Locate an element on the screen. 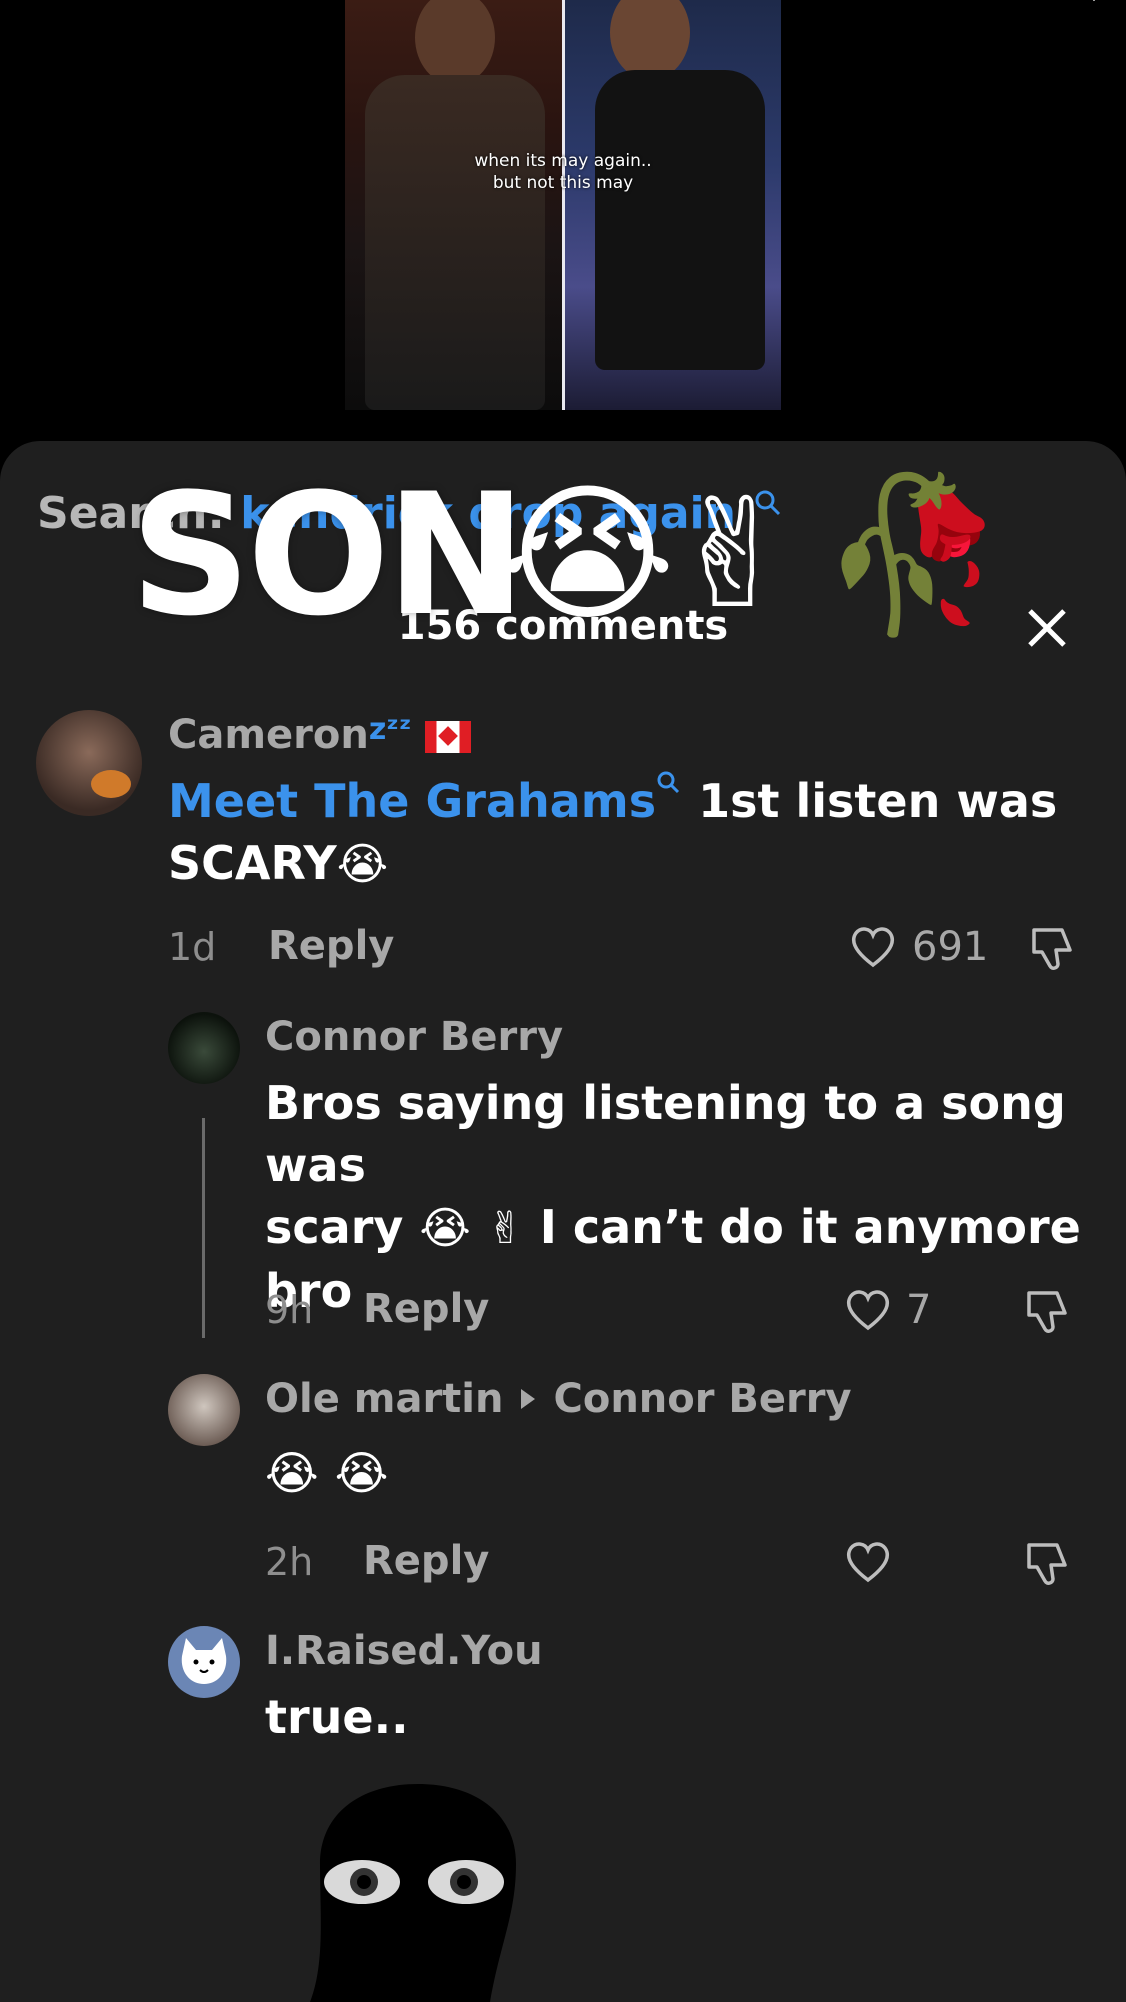 The image size is (1126, 2002). comment-time: 1d is located at coordinates (192, 947).